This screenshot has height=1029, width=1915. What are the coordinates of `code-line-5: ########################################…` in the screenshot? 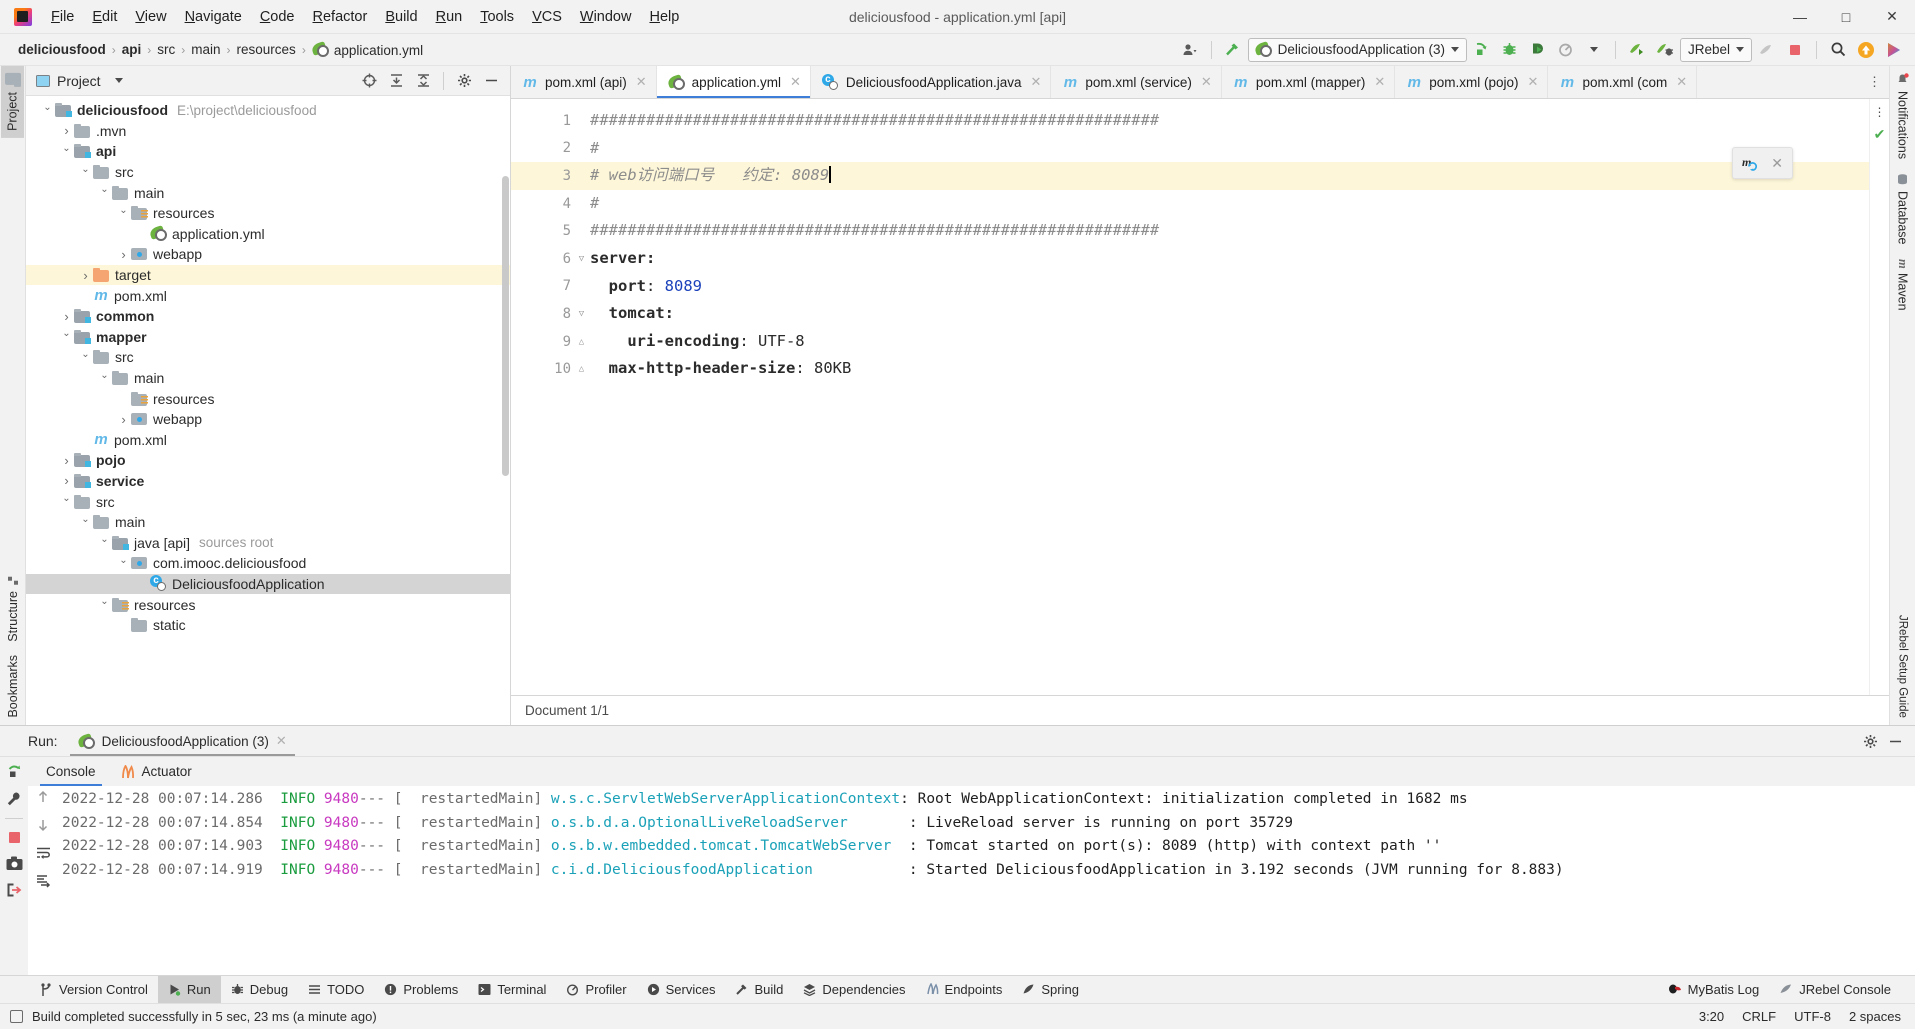 It's located at (1226, 231).